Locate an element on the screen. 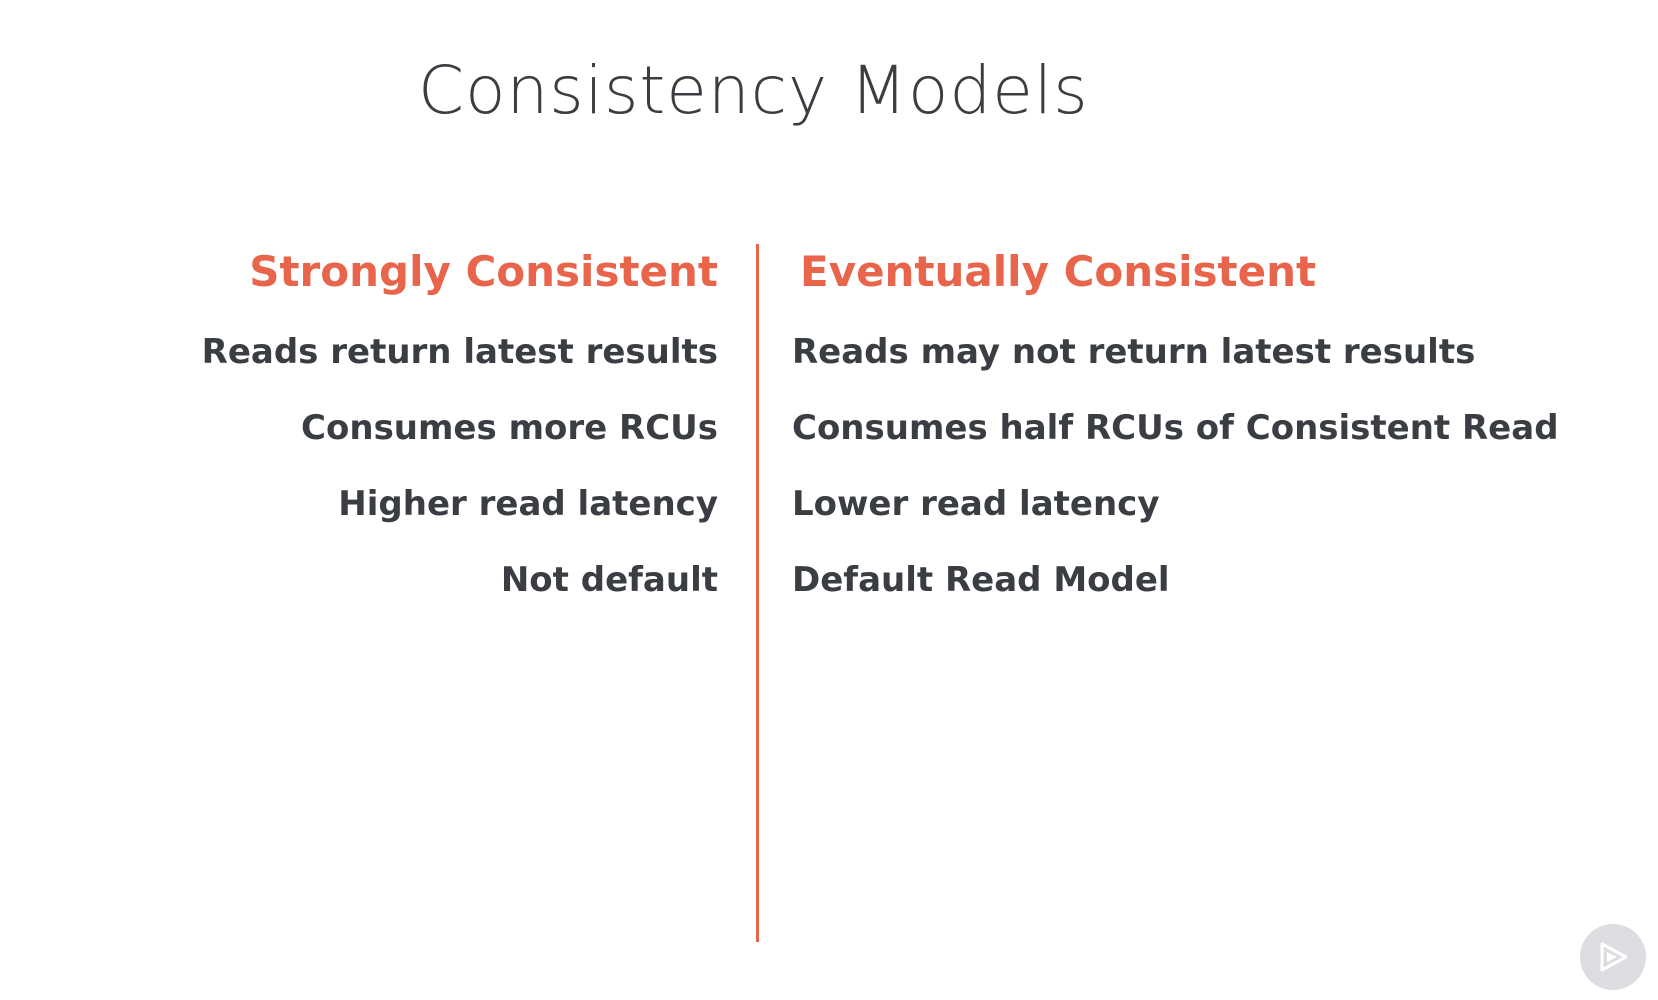 The image size is (1658, 1000). list-item: Not default is located at coordinates (609, 580).